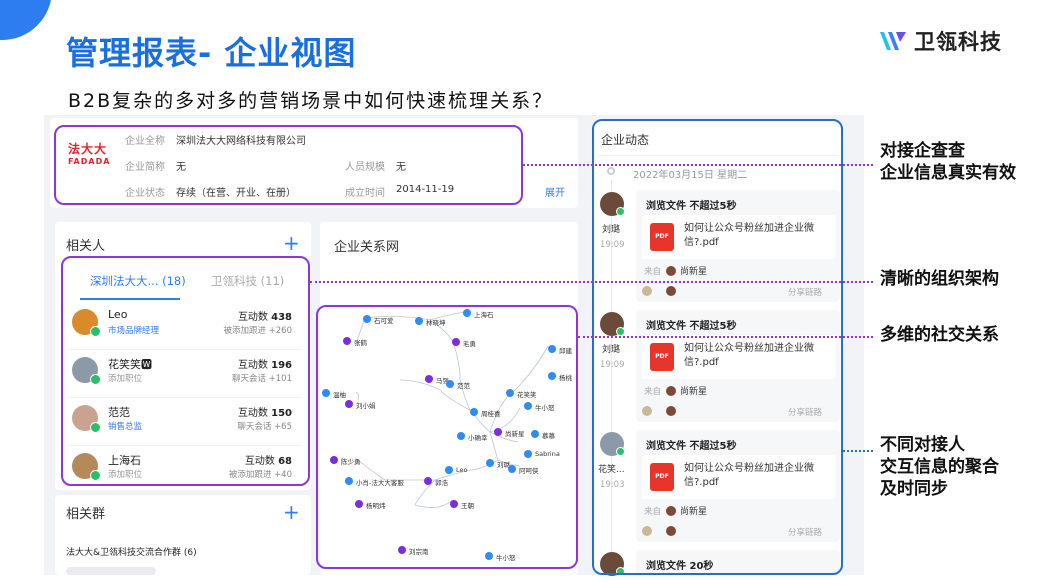 This screenshot has width=1048, height=585. What do you see at coordinates (463, 386) in the screenshot?
I see `relation-node-label: 范范` at bounding box center [463, 386].